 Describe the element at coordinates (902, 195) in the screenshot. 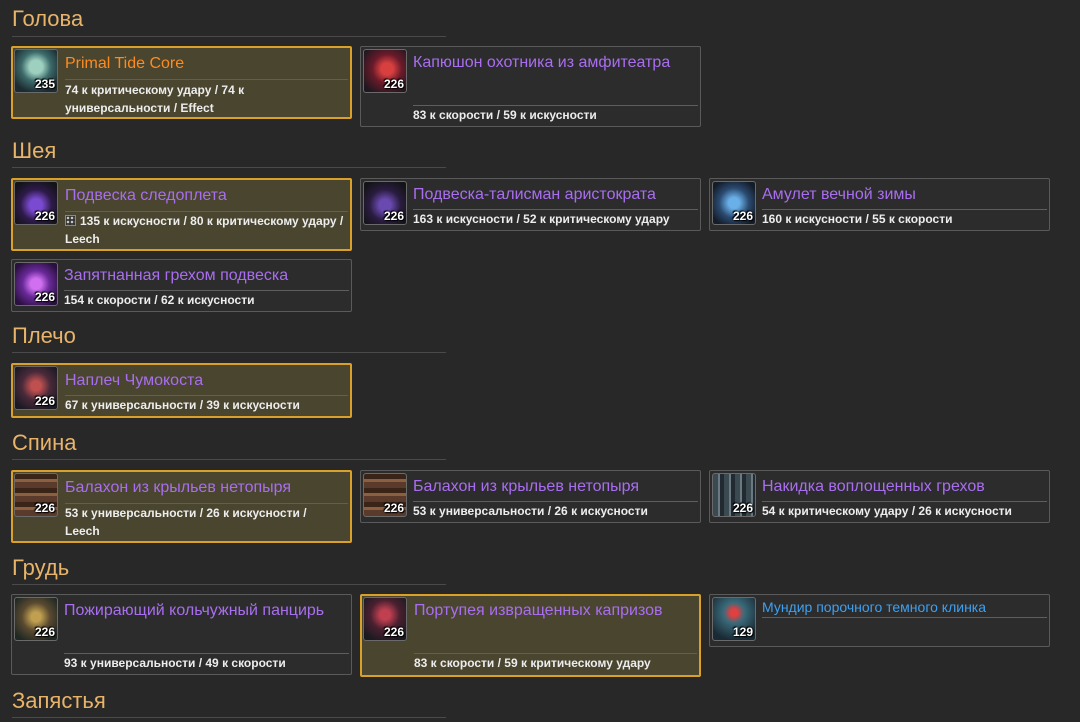

I see `item-name: Амулет вечной зимы` at that location.